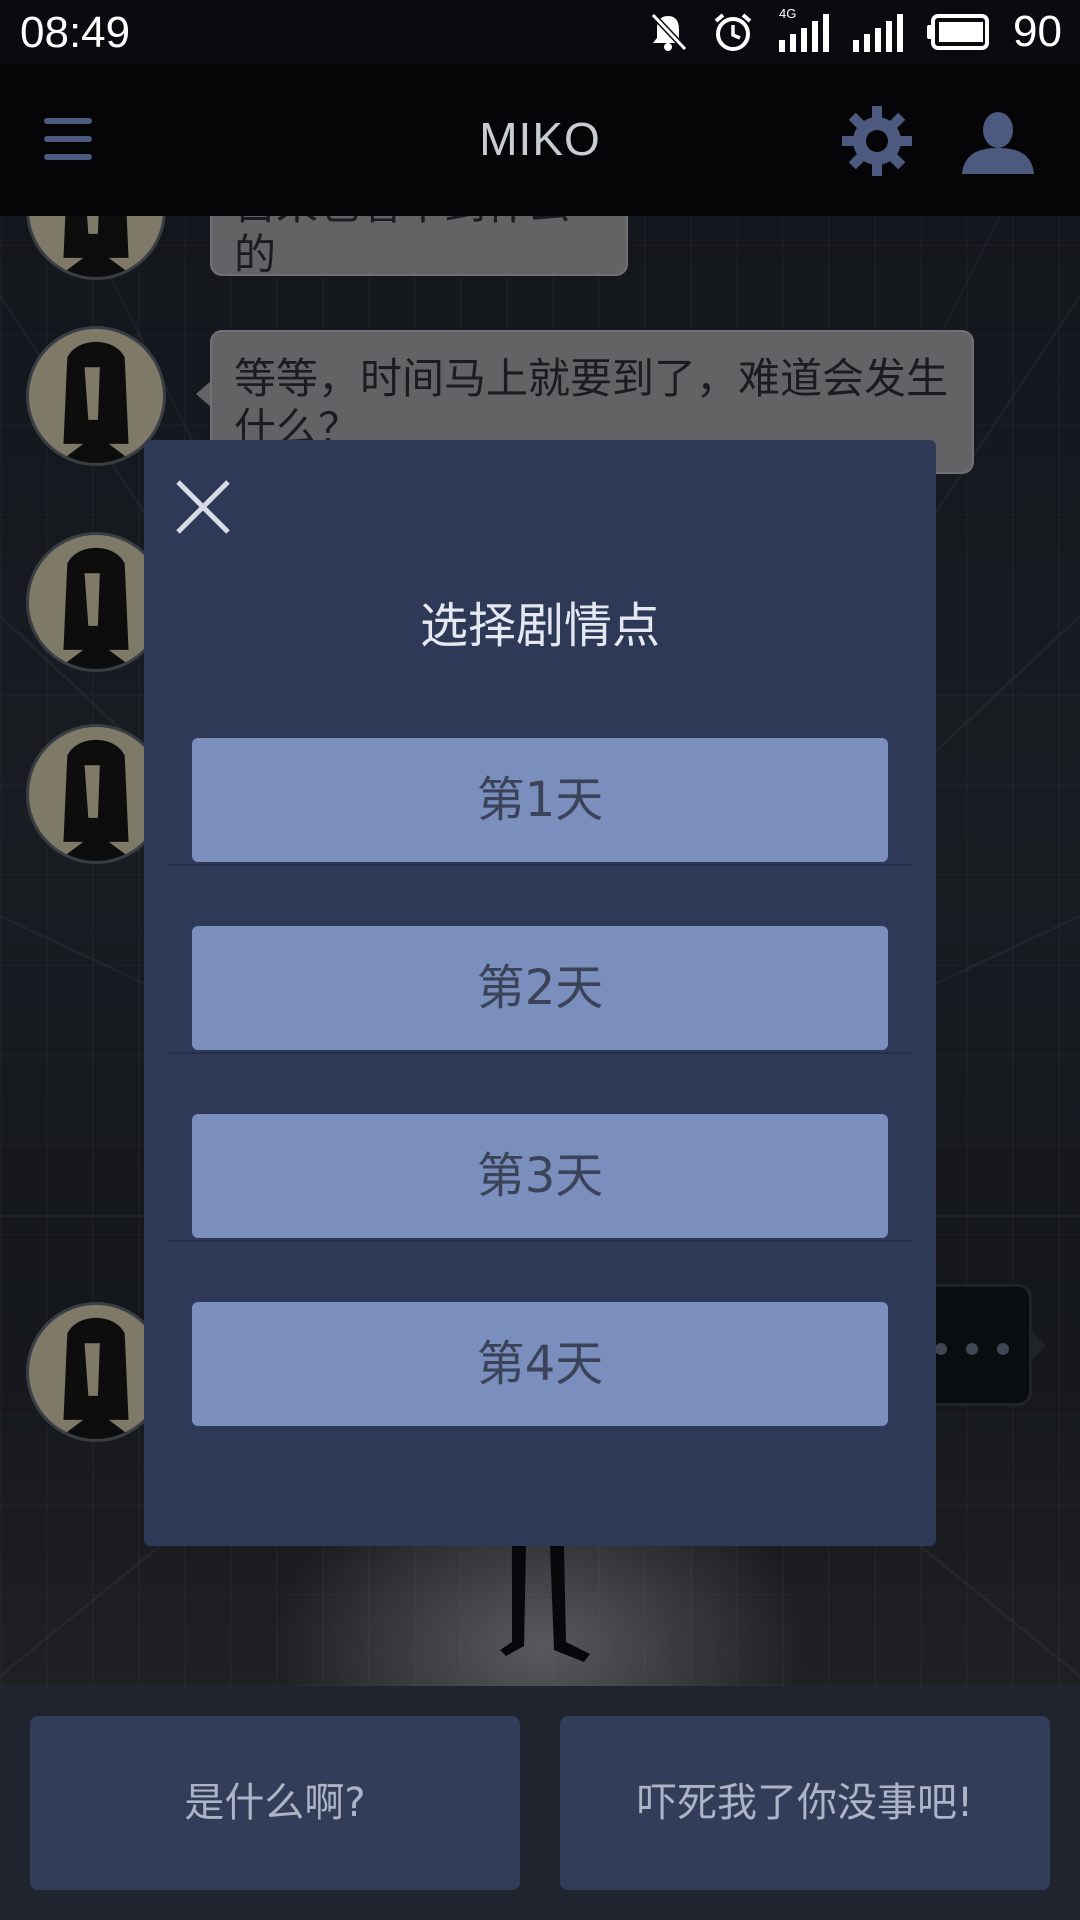 The width and height of the screenshot is (1080, 1920). Describe the element at coordinates (878, 33) in the screenshot. I see `signal-icon` at that location.